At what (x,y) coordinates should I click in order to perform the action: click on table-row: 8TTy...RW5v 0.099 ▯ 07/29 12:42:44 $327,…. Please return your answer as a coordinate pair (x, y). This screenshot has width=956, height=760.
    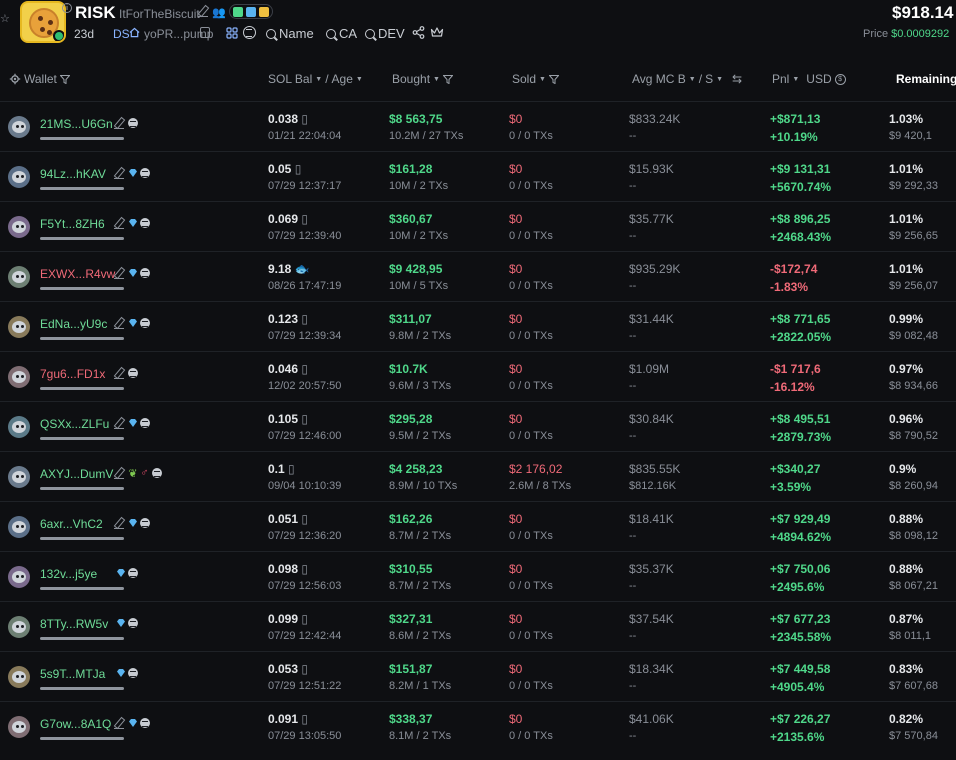
    Looking at the image, I should click on (478, 626).